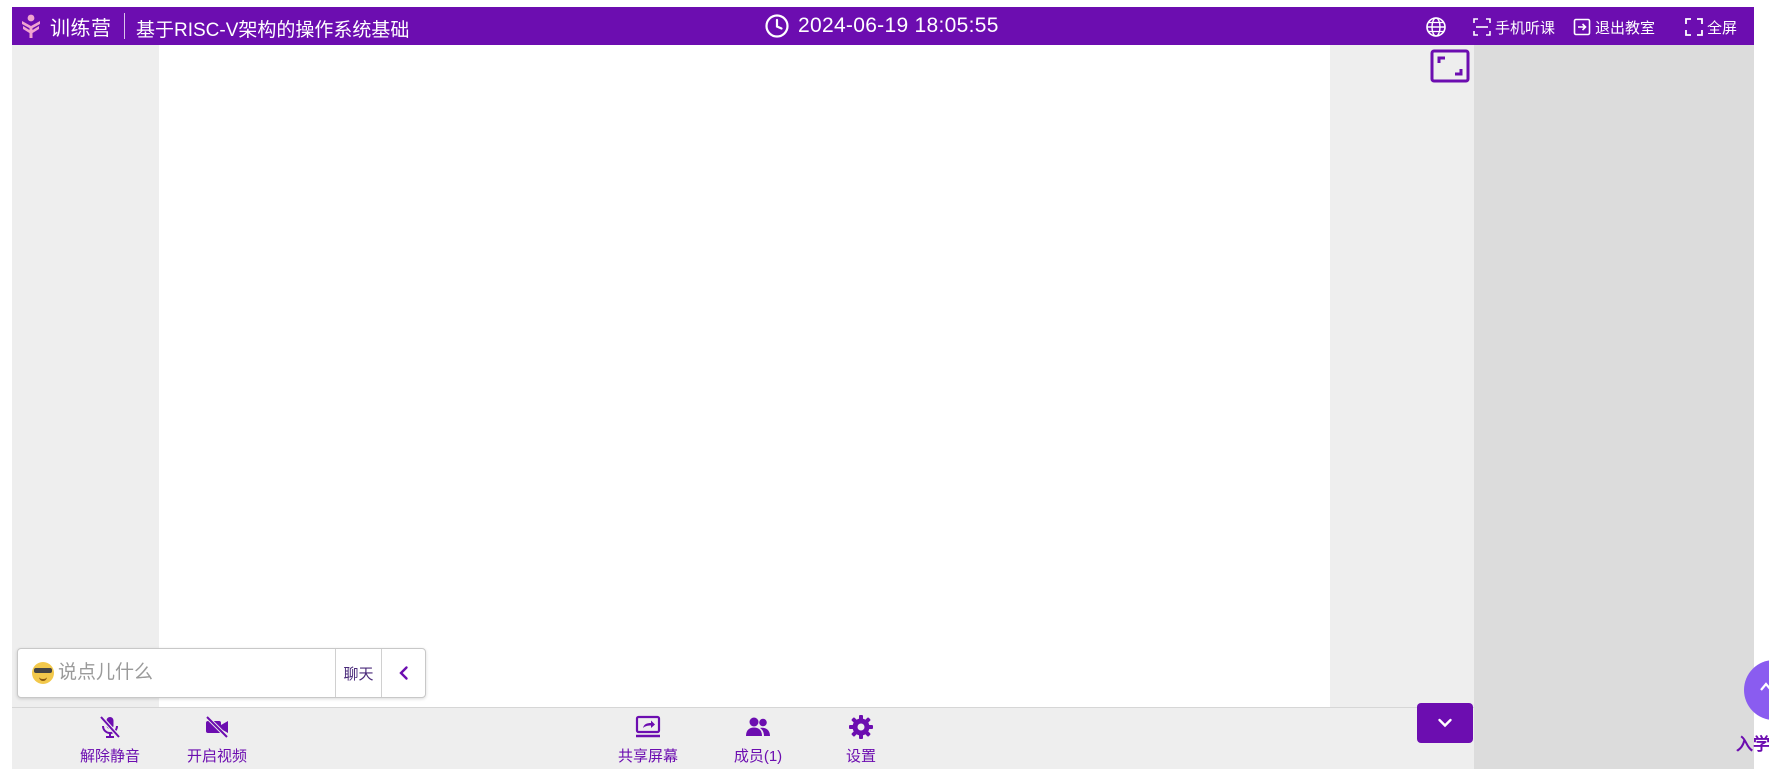  I want to click on exit-icon, so click(1582, 27).